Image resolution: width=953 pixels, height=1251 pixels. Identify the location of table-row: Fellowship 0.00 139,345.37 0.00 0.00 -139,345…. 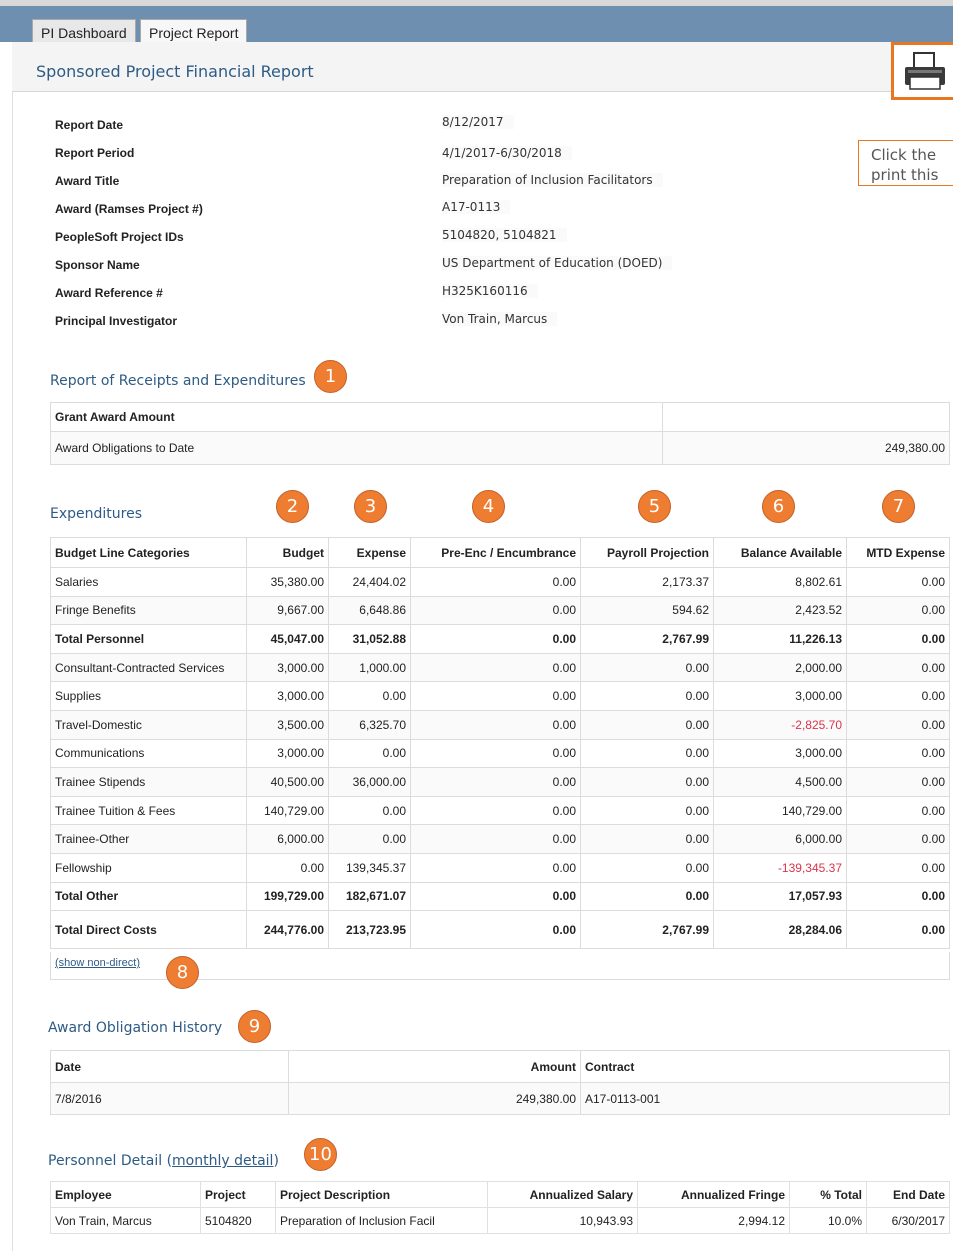
(500, 867).